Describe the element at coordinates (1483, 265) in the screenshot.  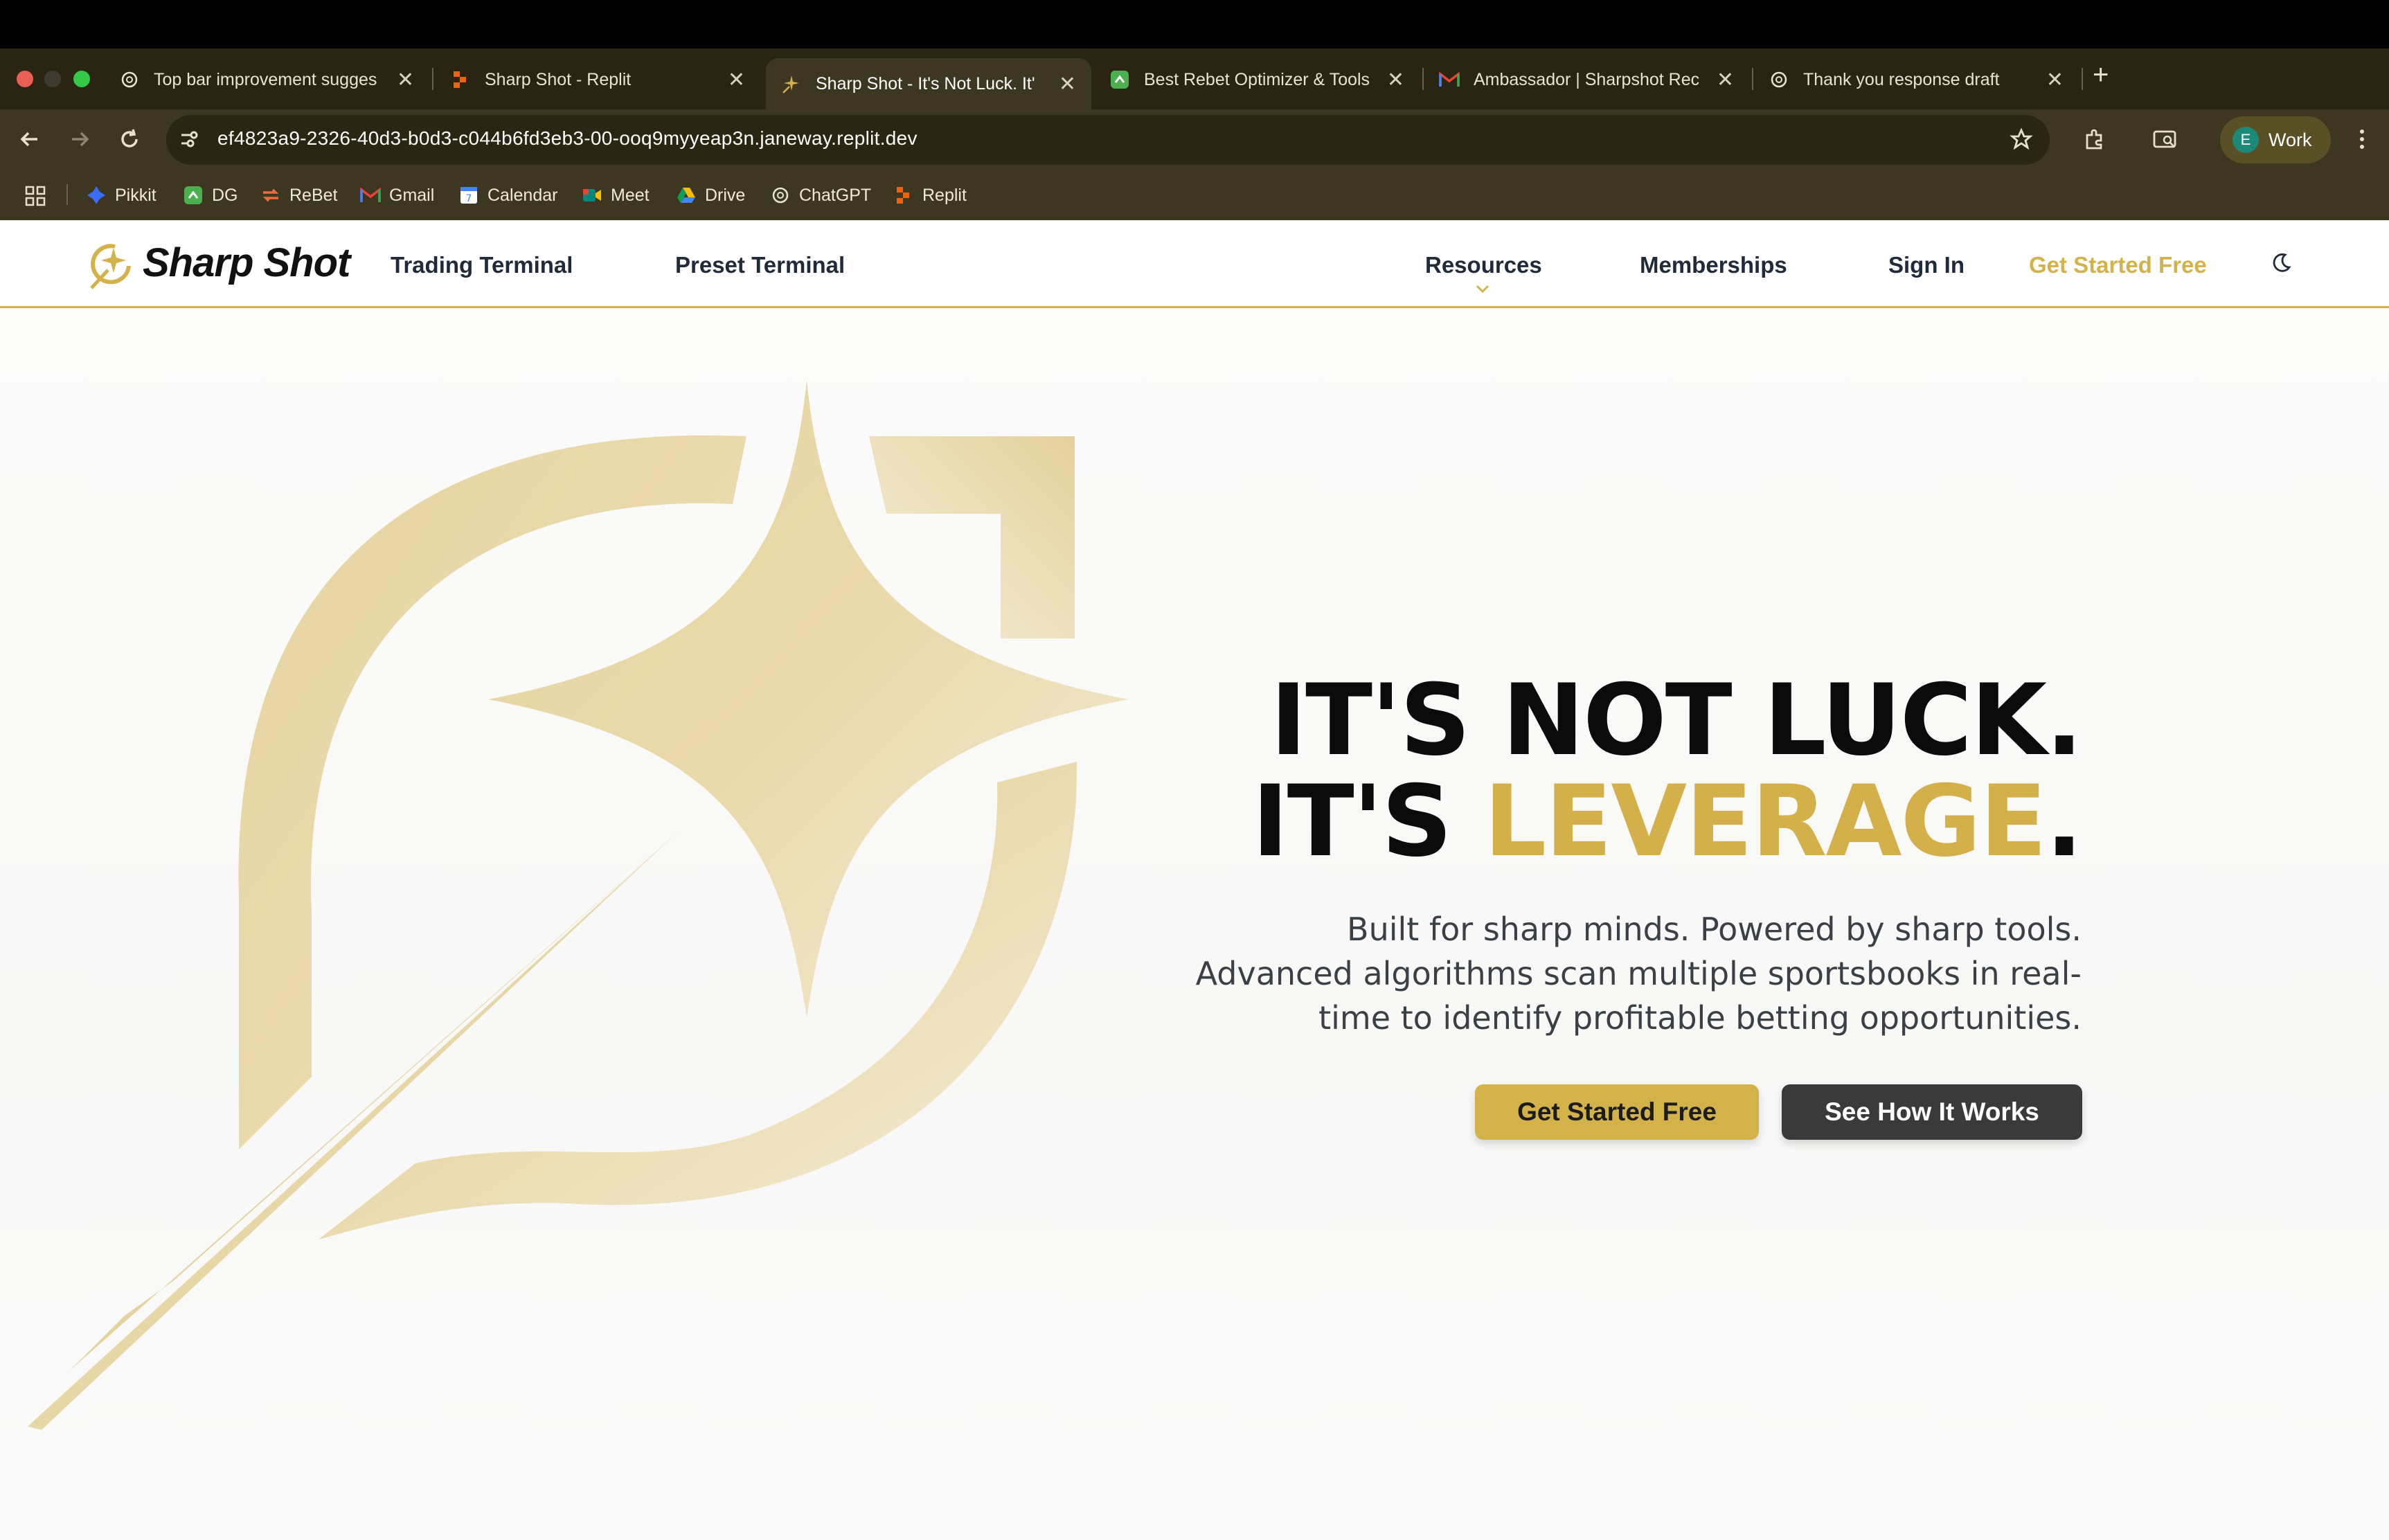
I see `nav-resources: Resources` at that location.